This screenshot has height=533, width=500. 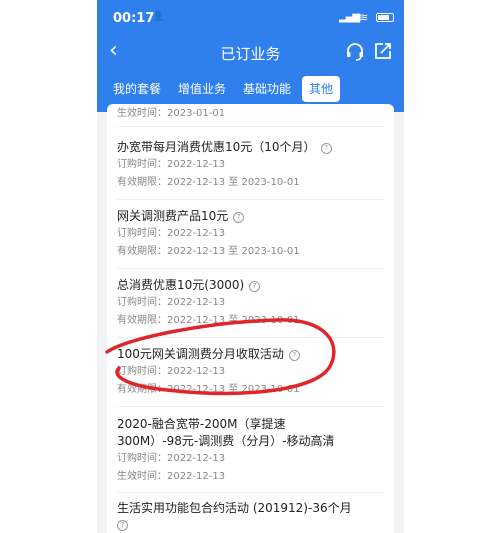 What do you see at coordinates (321, 89) in the screenshot?
I see `tab-other: 其他` at bounding box center [321, 89].